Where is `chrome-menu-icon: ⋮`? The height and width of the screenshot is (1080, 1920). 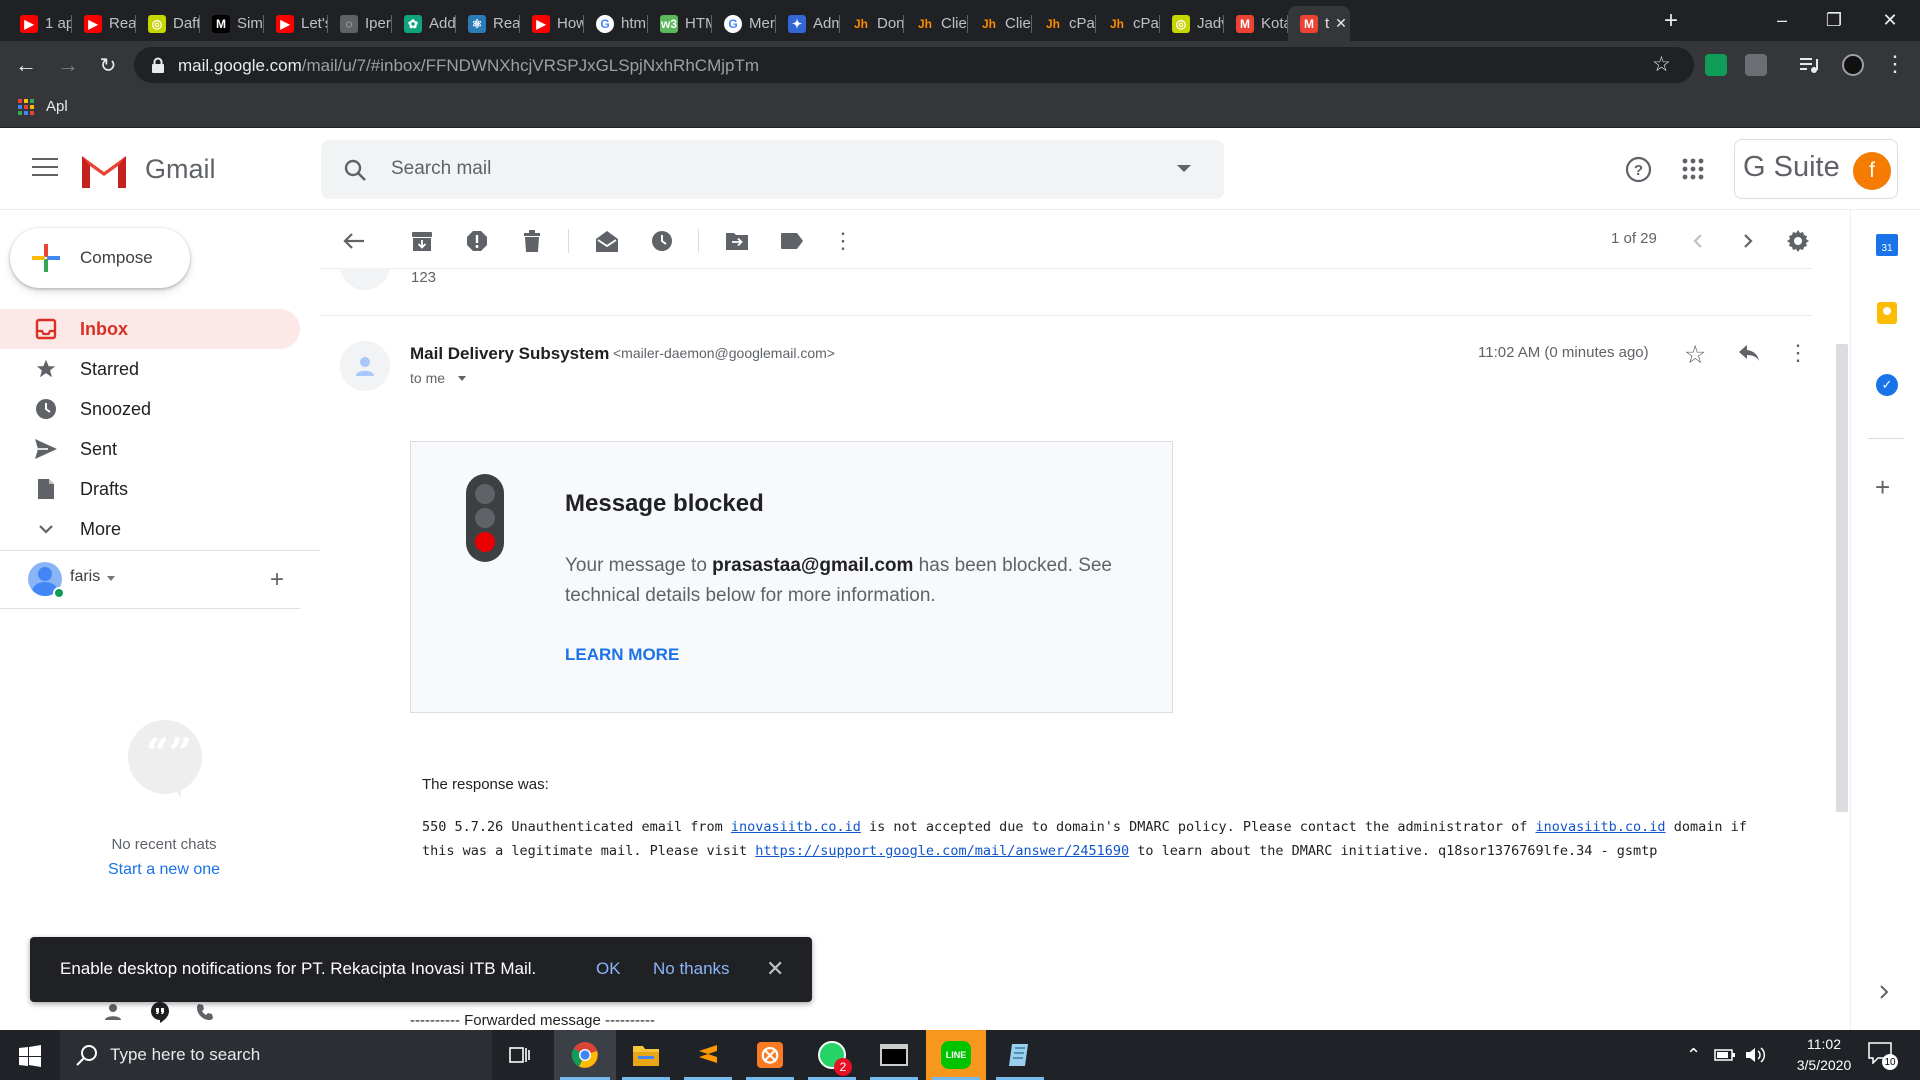 chrome-menu-icon: ⋮ is located at coordinates (1895, 64).